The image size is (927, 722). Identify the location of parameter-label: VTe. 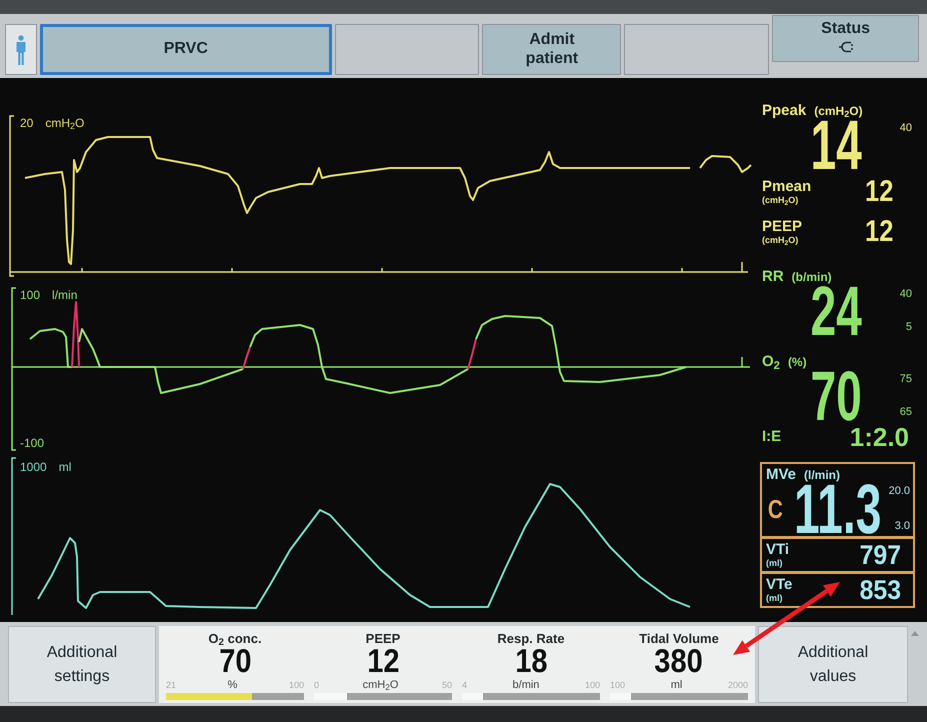
(779, 585).